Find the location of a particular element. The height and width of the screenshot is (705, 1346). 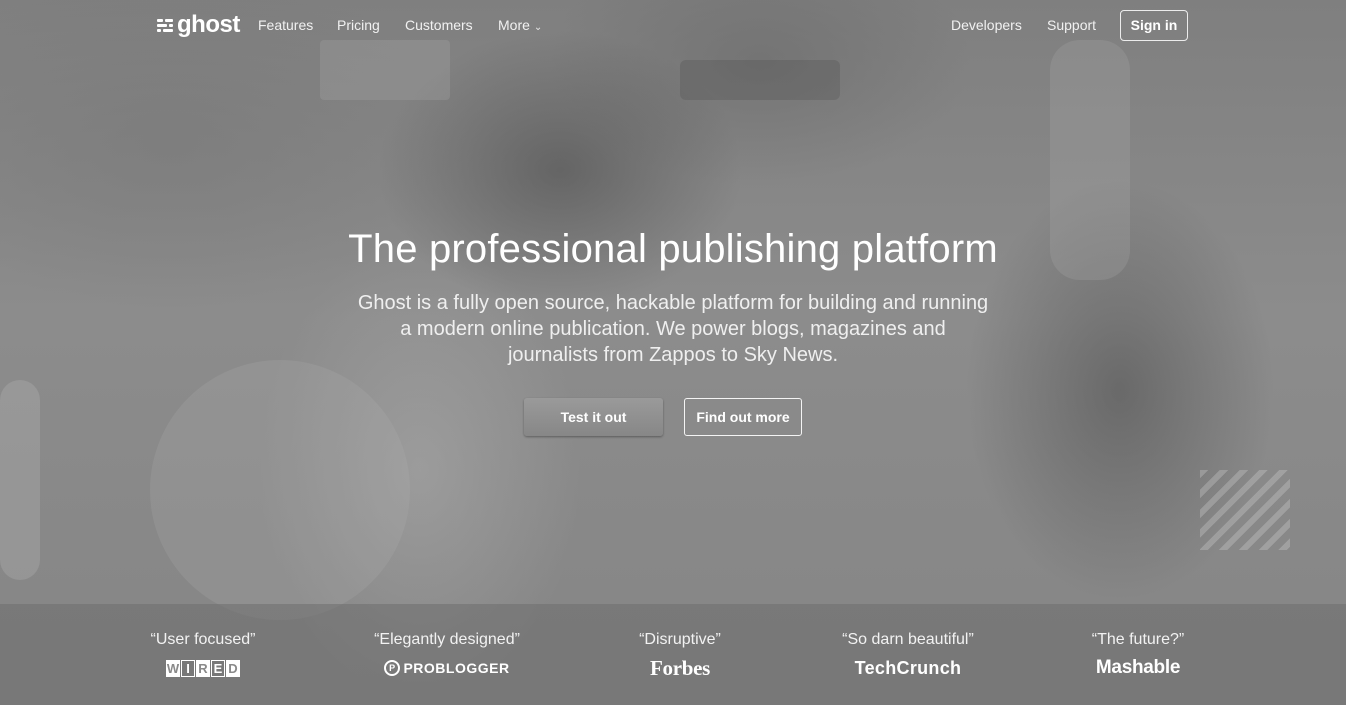

mashable-logo: Mashable is located at coordinates (1138, 668).